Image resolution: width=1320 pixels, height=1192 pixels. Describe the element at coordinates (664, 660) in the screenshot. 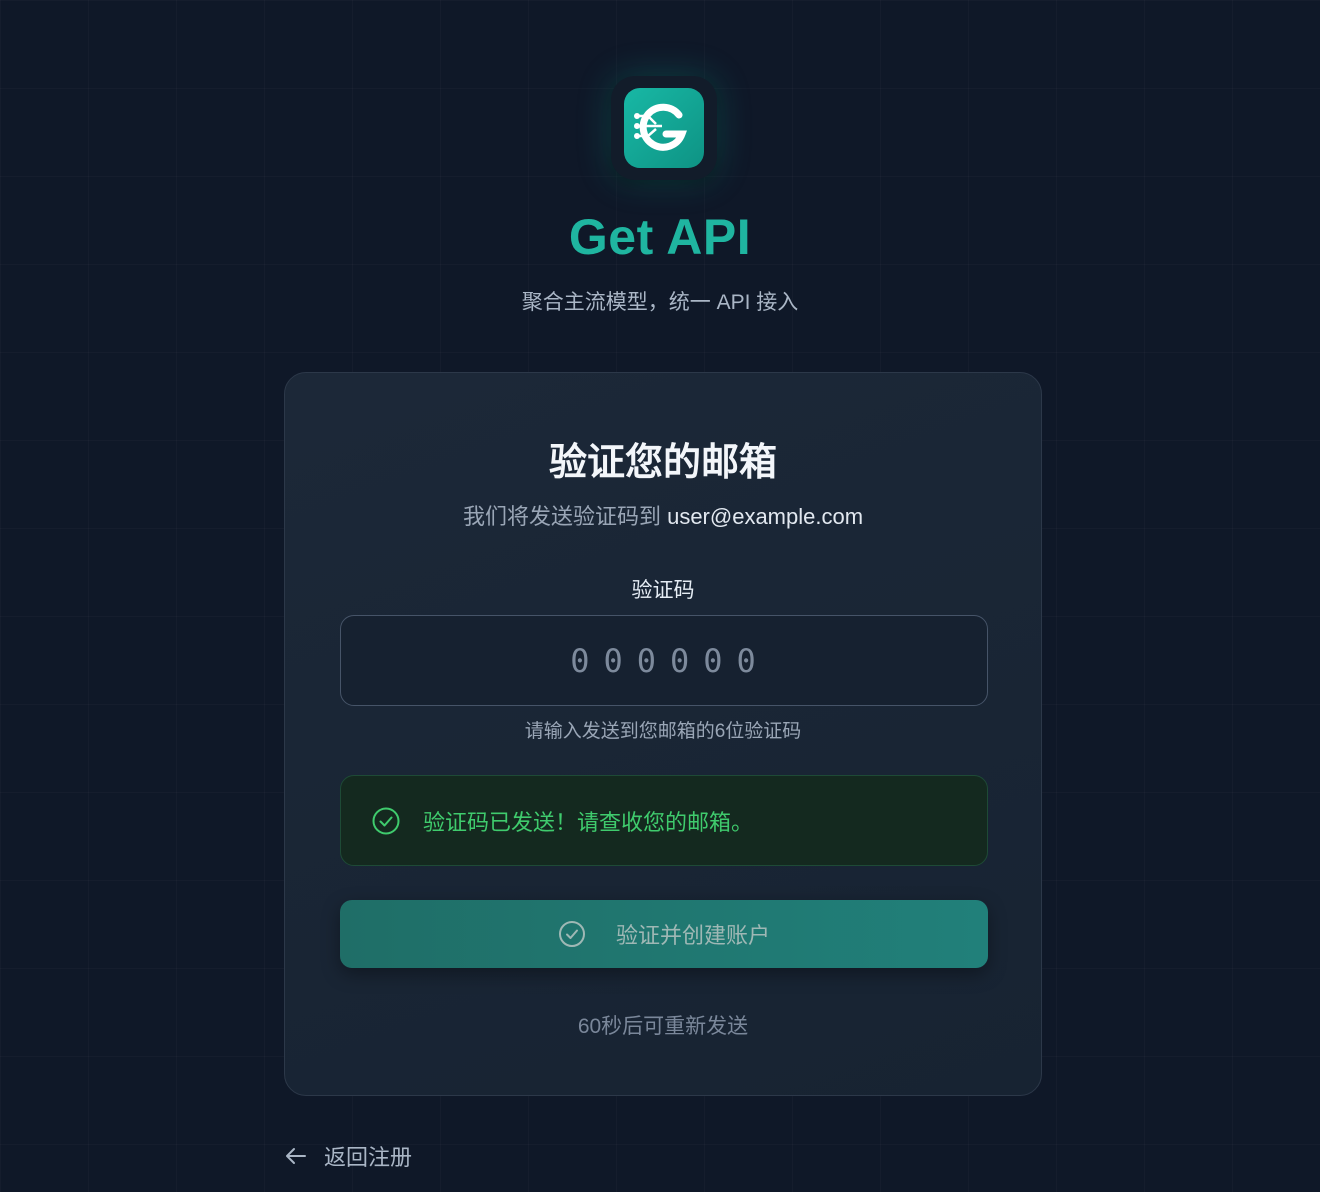

I see `verification-code-input` at that location.